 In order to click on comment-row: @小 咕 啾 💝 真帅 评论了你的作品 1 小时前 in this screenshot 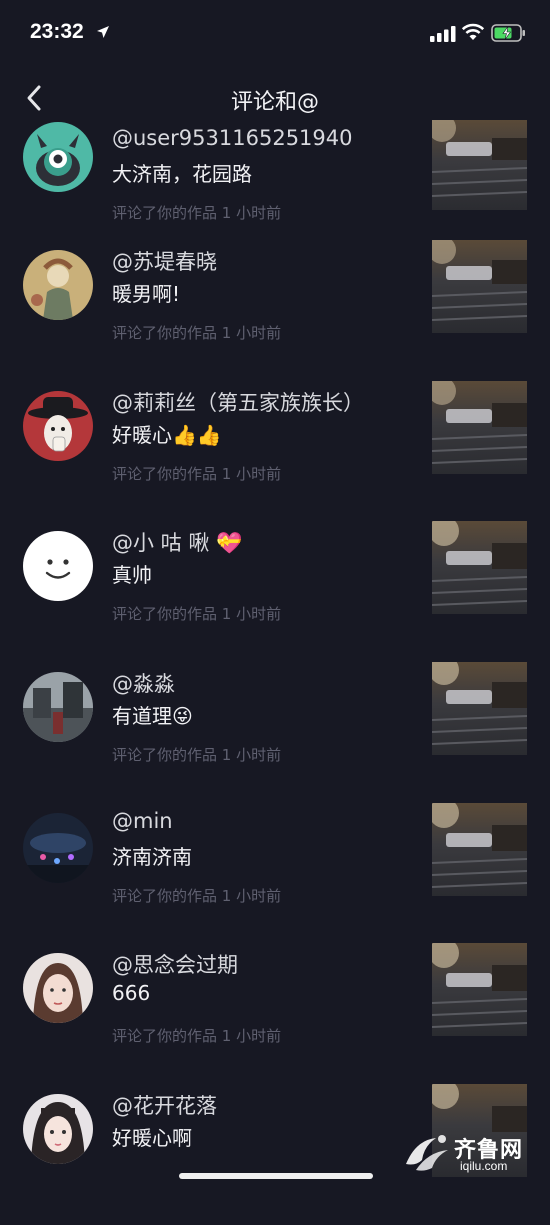, I will do `click(275, 591)`.